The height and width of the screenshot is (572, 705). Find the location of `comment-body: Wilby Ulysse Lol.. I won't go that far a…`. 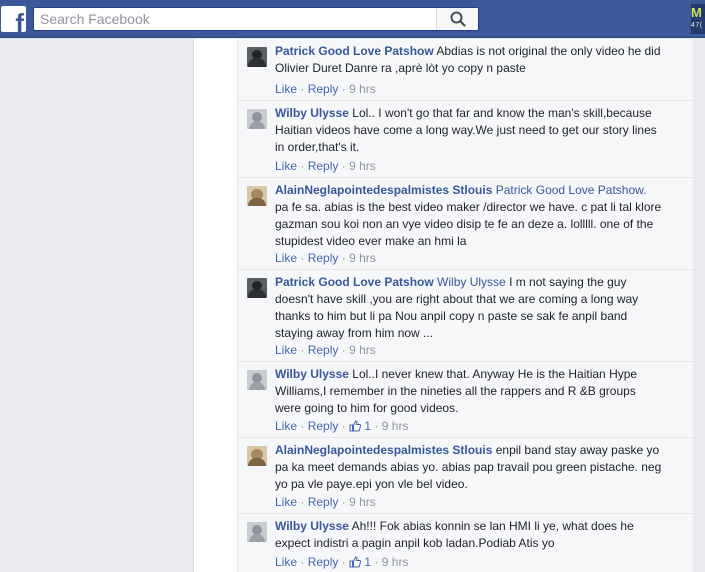

comment-body: Wilby Ulysse Lol.. I won't go that far a… is located at coordinates (469, 130).